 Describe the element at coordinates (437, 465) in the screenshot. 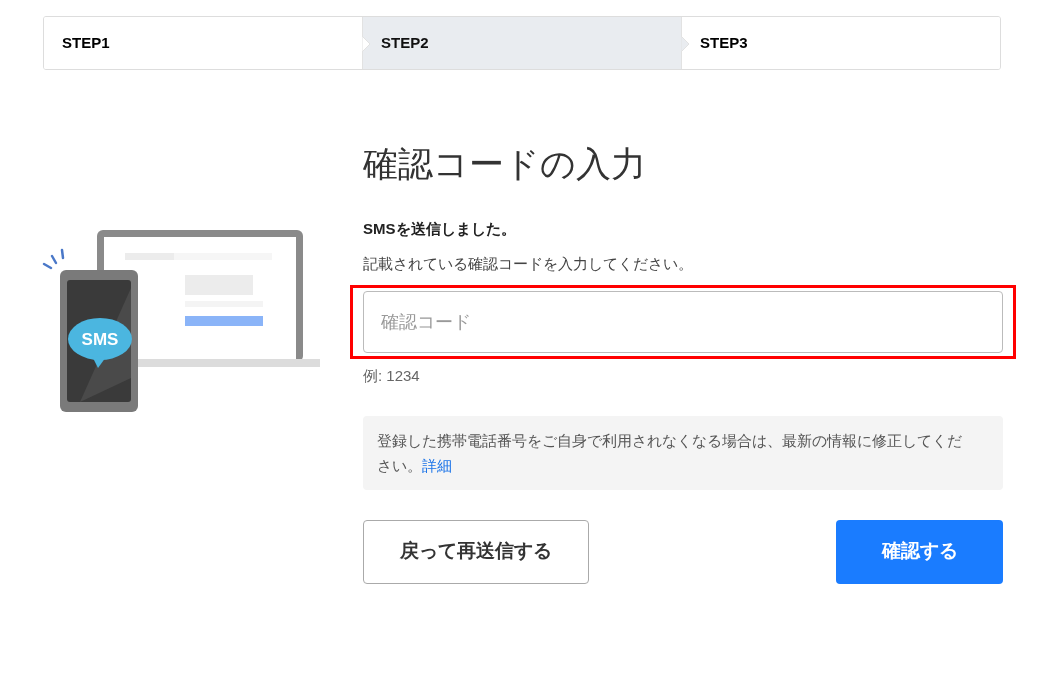

I see `details-link: 詳細` at that location.